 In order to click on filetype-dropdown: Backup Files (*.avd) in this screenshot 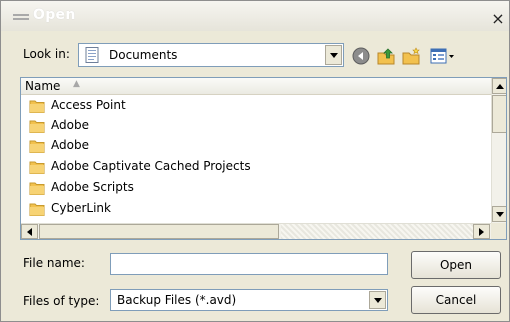, I will do `click(249, 300)`.